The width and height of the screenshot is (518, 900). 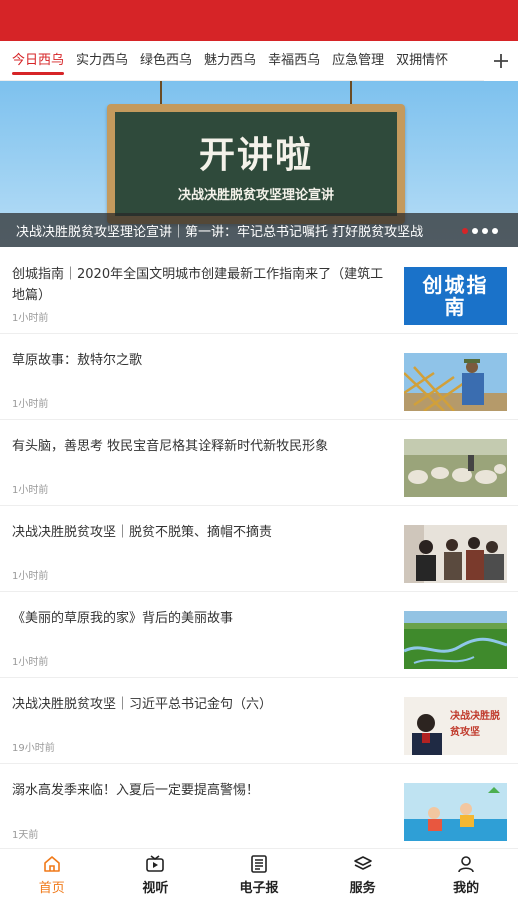 I want to click on channel-tabs: 今日西乌 实力西乌 绿色西乌 魅力西乌 幸福西乌 应急管理 双拥情怀, so click(x=259, y=61).